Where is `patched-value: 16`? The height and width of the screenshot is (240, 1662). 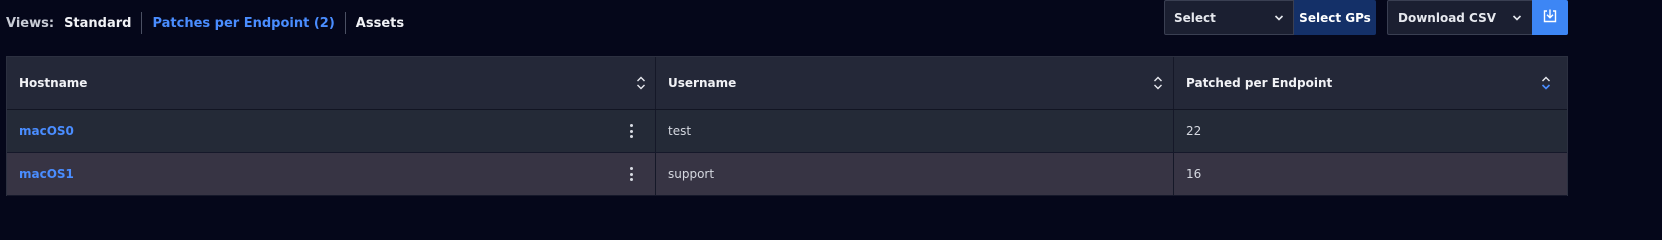 patched-value: 16 is located at coordinates (1194, 174).